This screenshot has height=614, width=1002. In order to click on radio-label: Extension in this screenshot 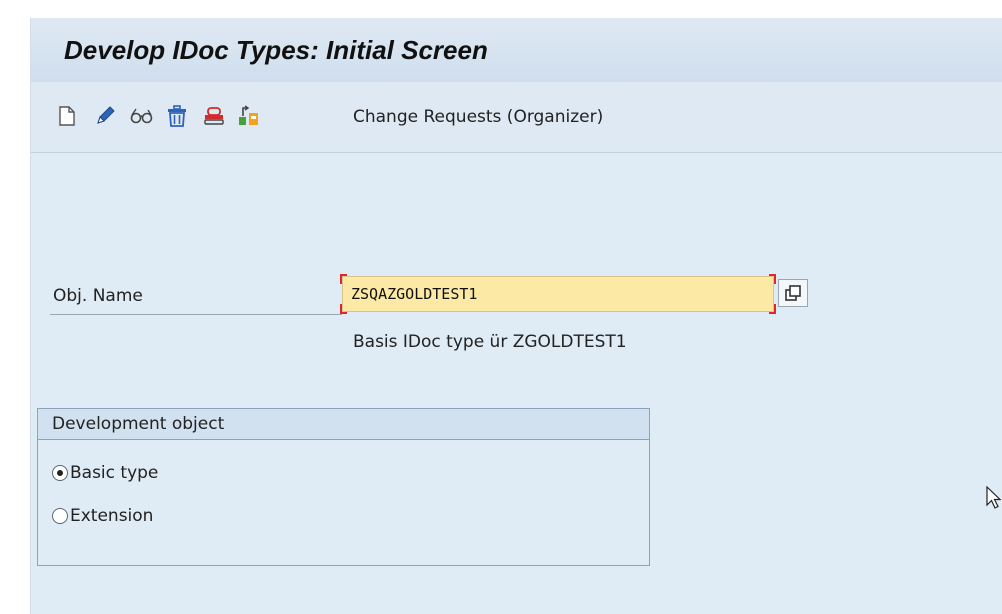, I will do `click(112, 516)`.